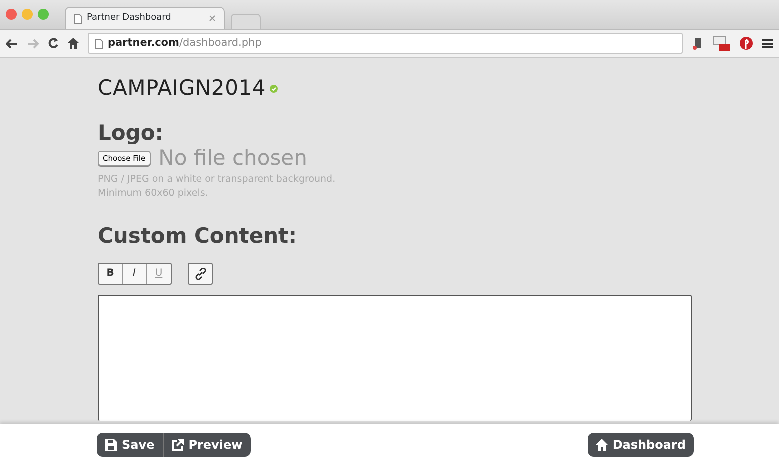 The image size is (779, 465). I want to click on save-button: Save, so click(130, 444).